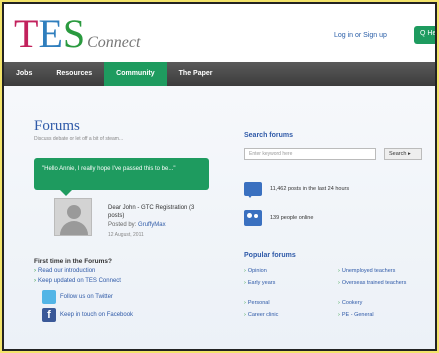 The height and width of the screenshot is (353, 439). I want to click on forum-label: Overseas trained teachers, so click(374, 283).